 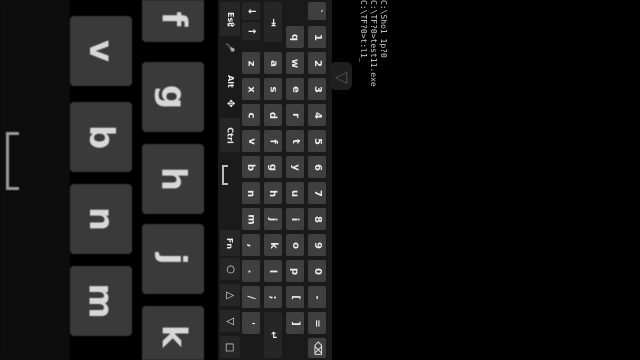 I want to click on key-backtick: `, so click(x=317, y=11).